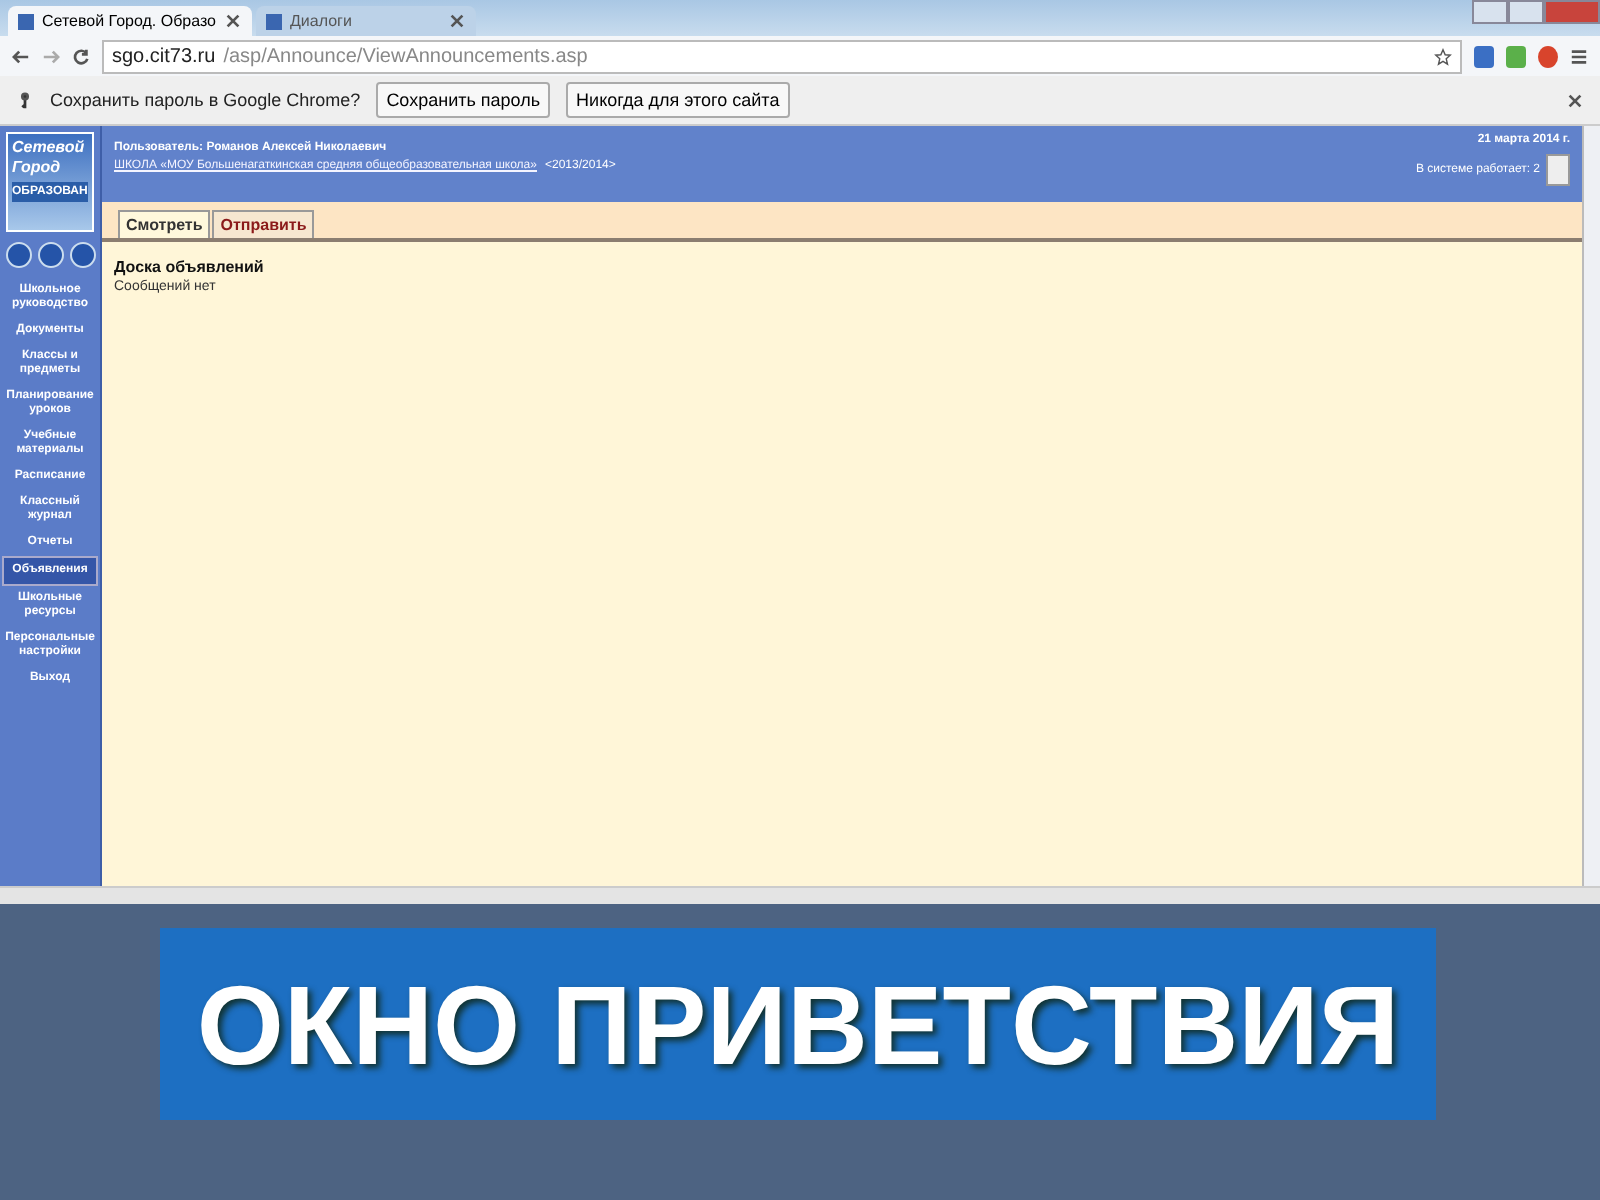  Describe the element at coordinates (1490, 12) in the screenshot. I see `minimize-button` at that location.